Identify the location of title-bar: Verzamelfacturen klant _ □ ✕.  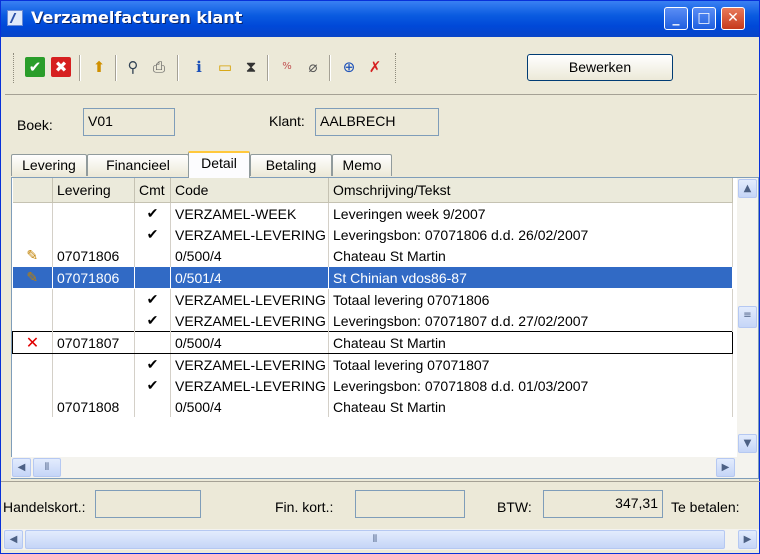
(380, 19).